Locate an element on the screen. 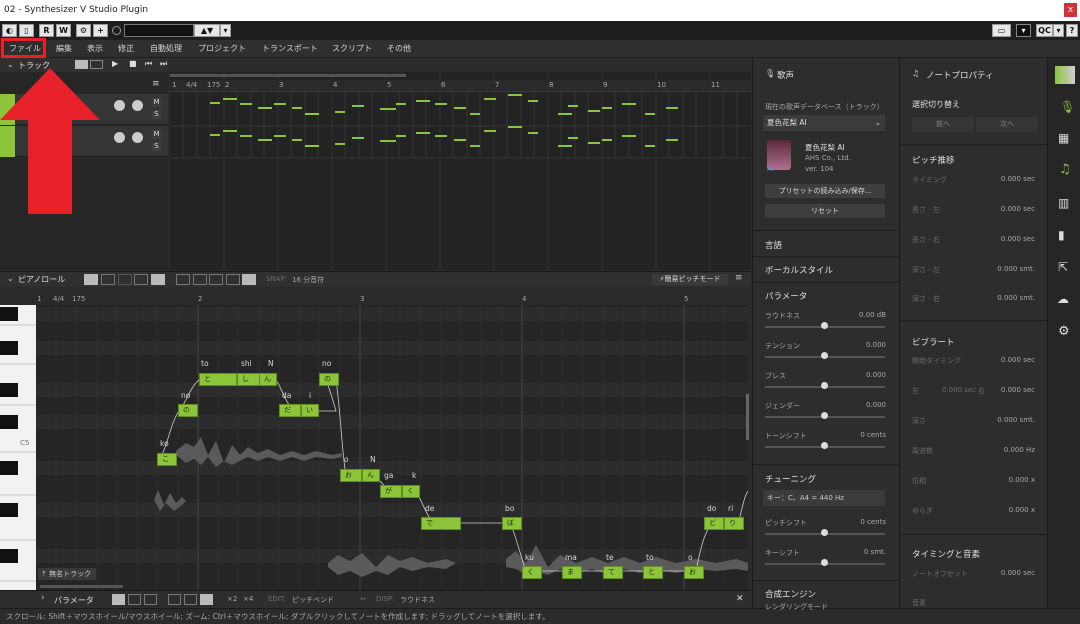 The image size is (1080, 624). plus-icon: + is located at coordinates (100, 30).